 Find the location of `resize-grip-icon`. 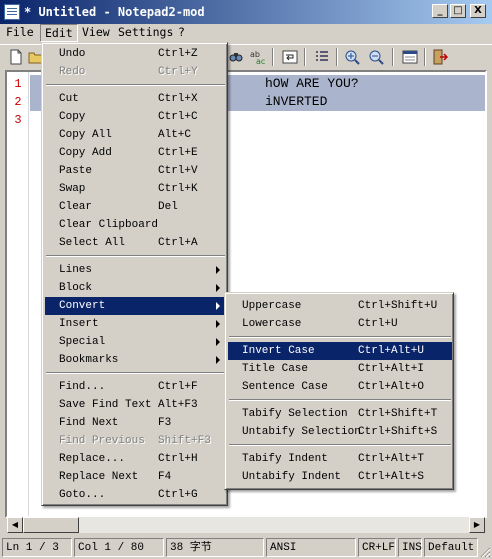

resize-grip-icon is located at coordinates (485, 552).